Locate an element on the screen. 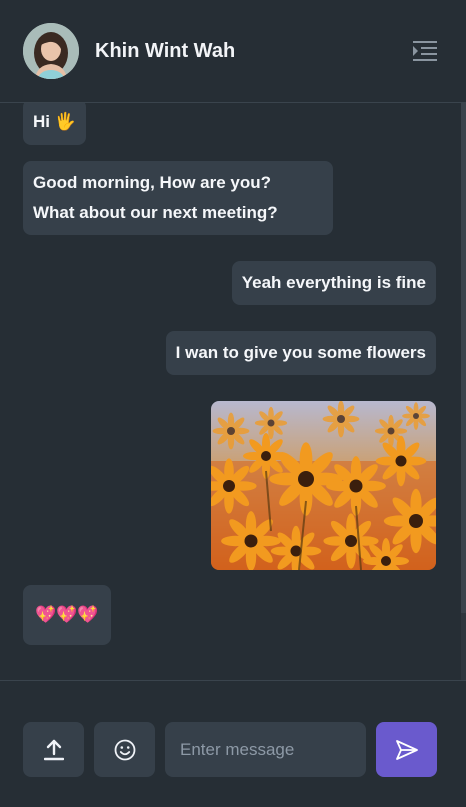 This screenshot has width=466, height=807. emoji-smile-icon is located at coordinates (124, 749).